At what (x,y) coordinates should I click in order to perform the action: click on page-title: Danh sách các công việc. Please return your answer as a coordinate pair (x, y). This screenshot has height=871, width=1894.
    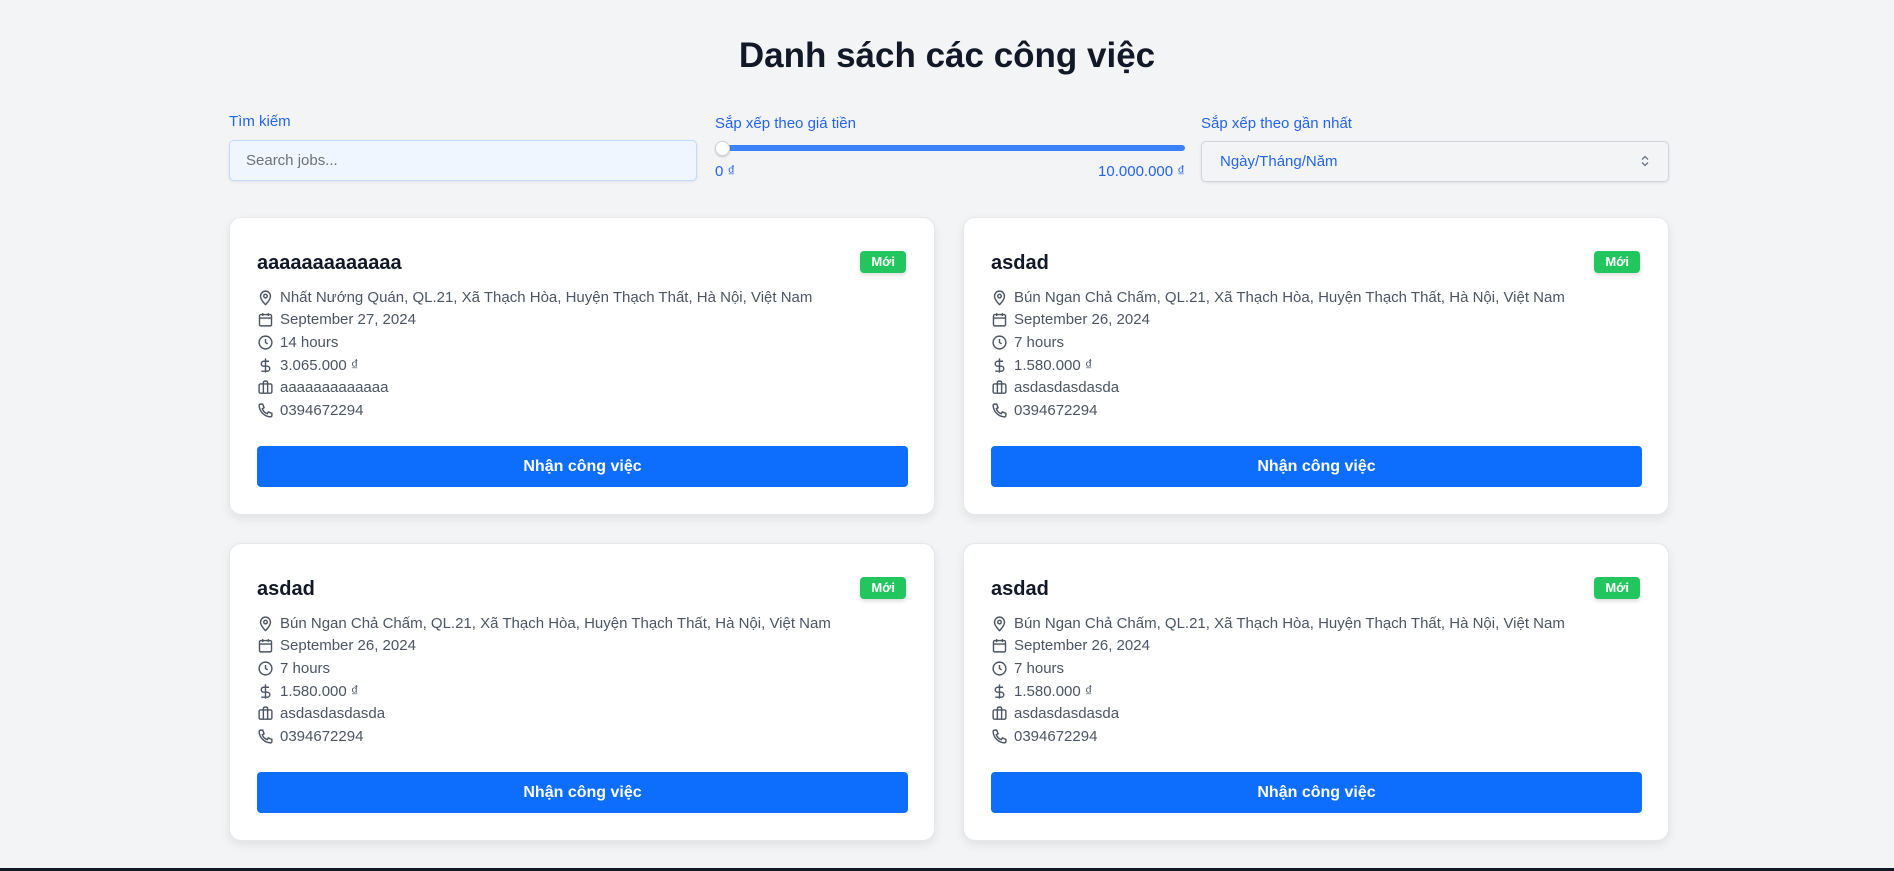
    Looking at the image, I should click on (947, 55).